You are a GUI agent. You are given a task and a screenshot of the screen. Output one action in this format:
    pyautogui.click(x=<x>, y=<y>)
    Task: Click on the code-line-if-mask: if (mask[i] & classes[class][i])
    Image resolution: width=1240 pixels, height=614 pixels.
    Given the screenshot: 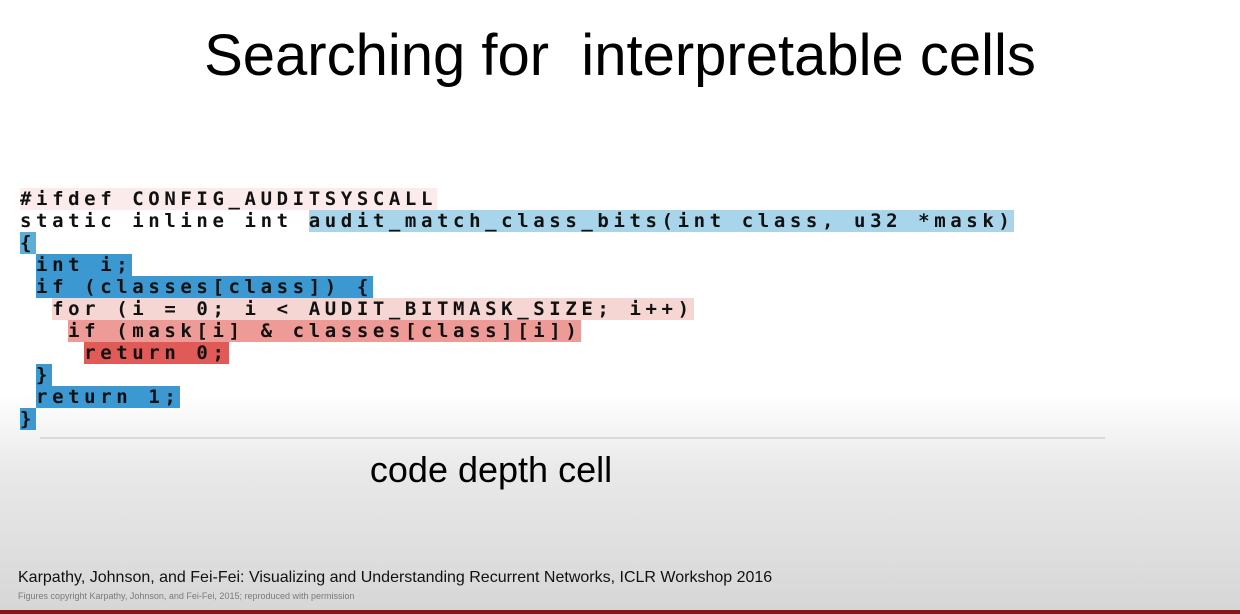 What is the action you would take?
    pyautogui.click(x=301, y=331)
    